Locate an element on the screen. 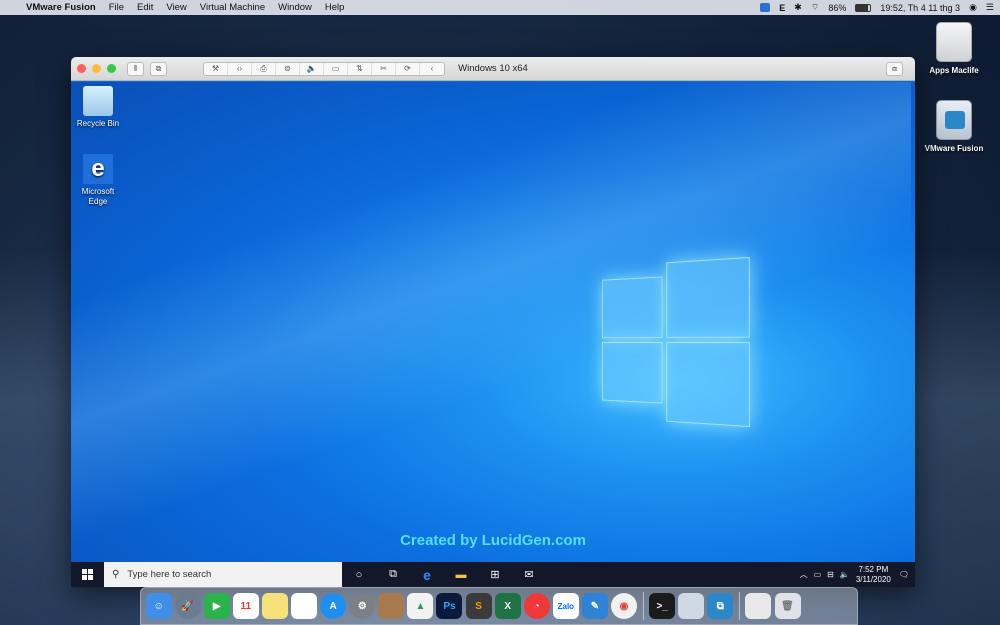  tray-chevron-icon: ︿ is located at coordinates (804, 574).